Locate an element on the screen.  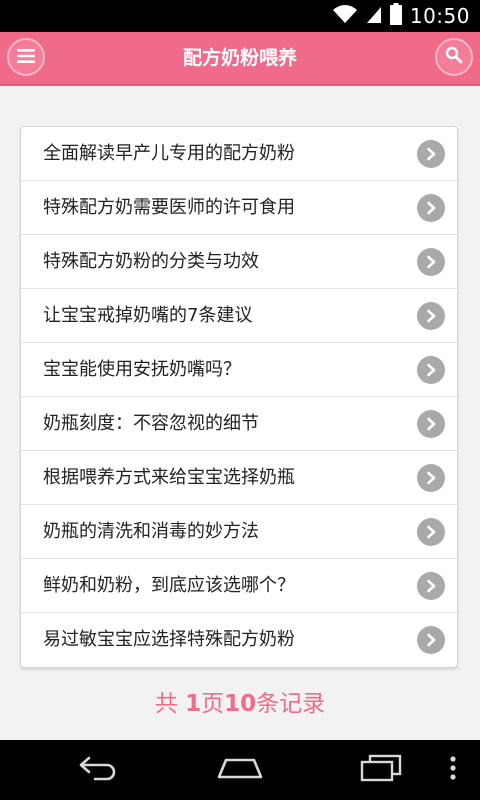
list-item: 宝宝能使用安抚奶嘴吗？ is located at coordinates (239, 370).